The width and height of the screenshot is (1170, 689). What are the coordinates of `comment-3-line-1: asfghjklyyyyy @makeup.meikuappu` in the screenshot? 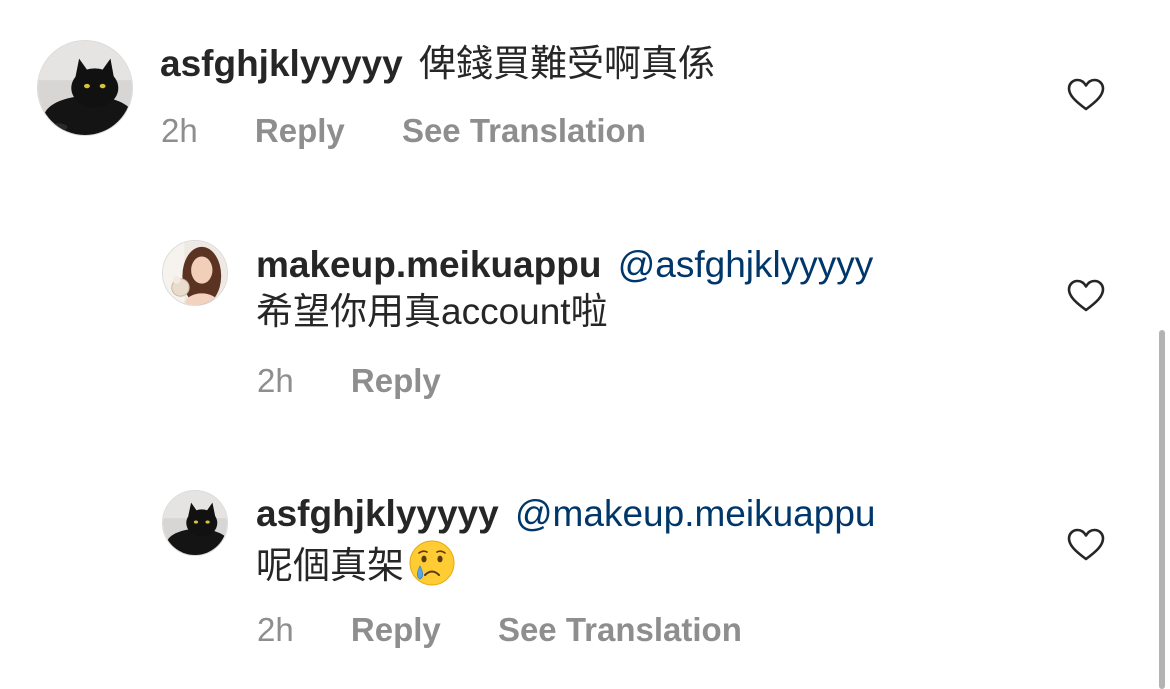 It's located at (565, 514).